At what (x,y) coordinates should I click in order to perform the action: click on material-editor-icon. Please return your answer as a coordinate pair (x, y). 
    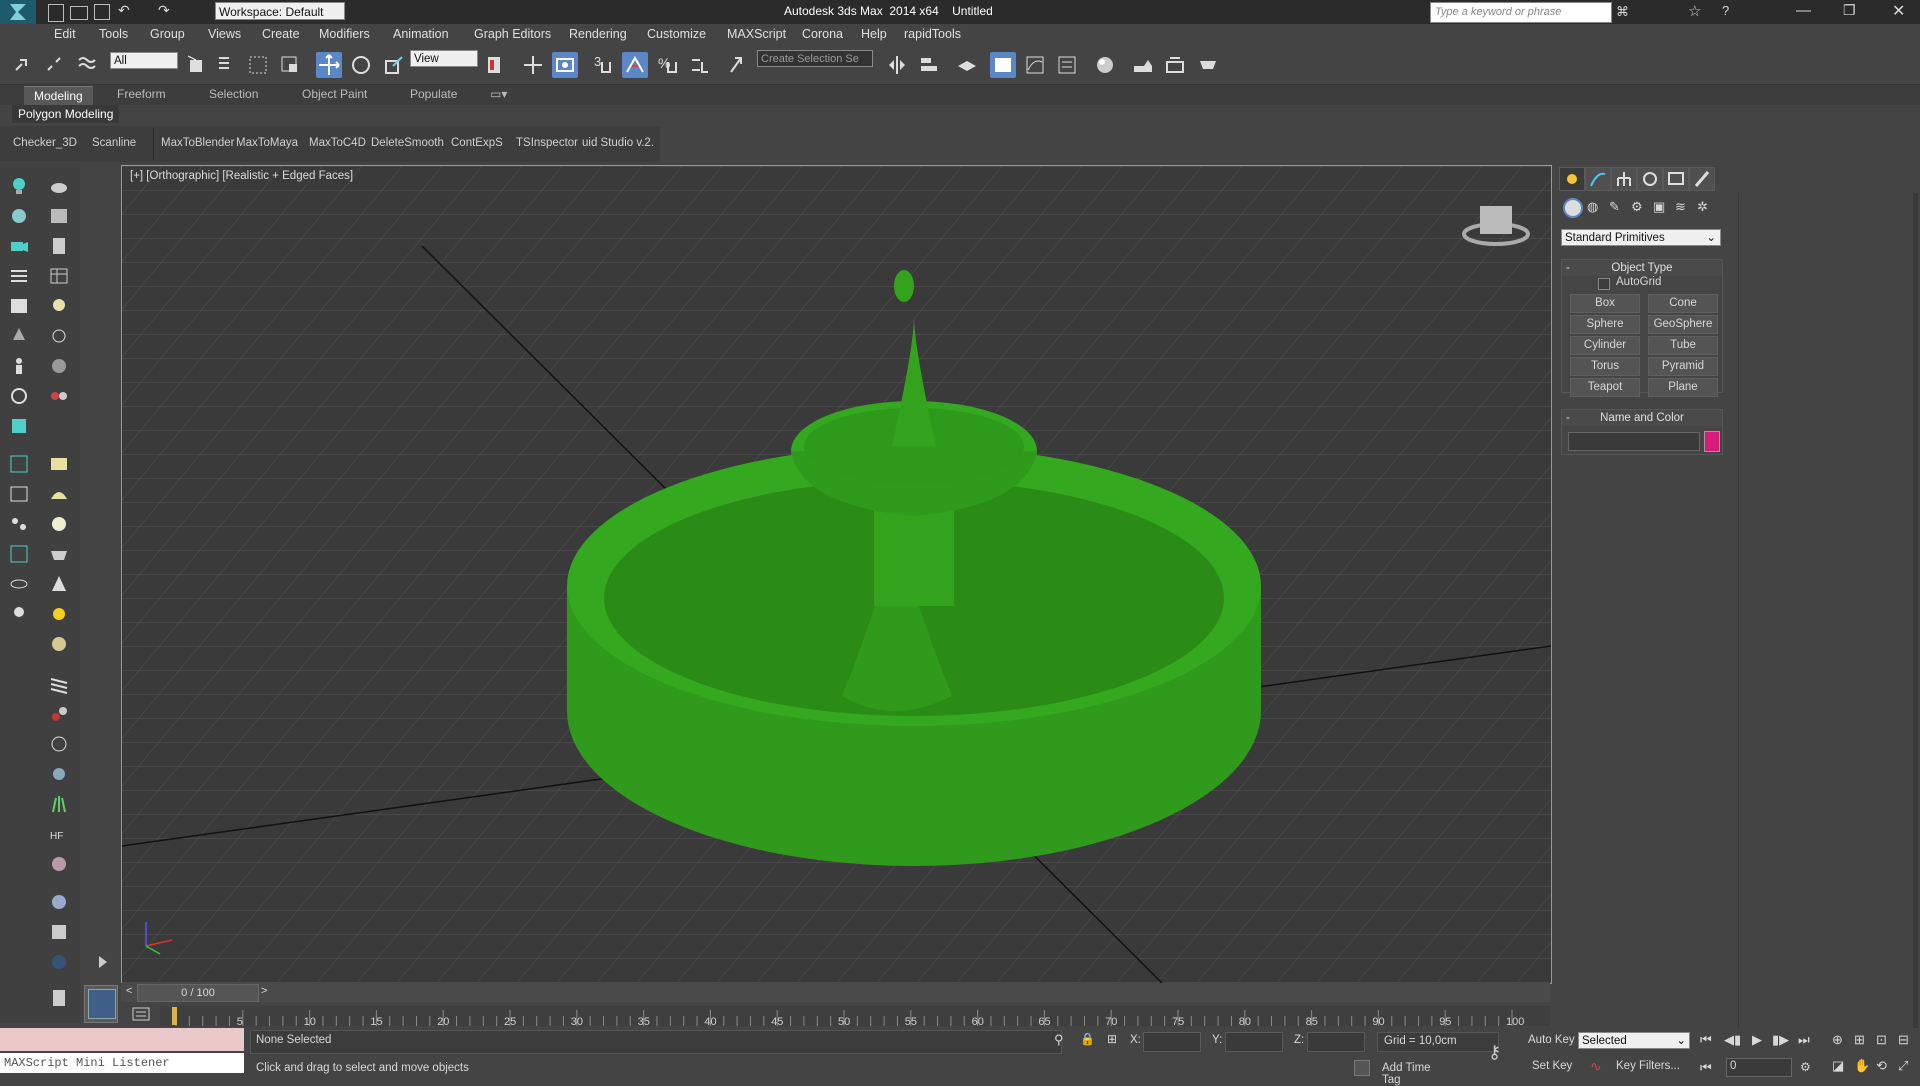
    Looking at the image, I should click on (1105, 65).